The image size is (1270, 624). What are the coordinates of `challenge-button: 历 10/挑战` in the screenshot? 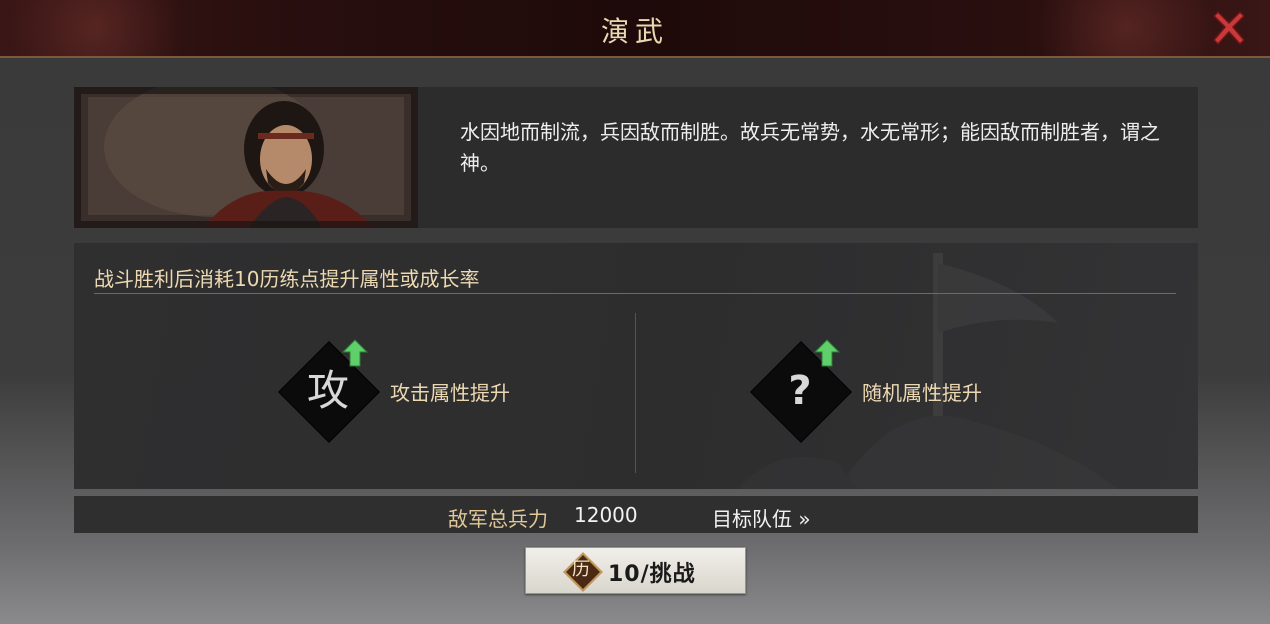 It's located at (635, 570).